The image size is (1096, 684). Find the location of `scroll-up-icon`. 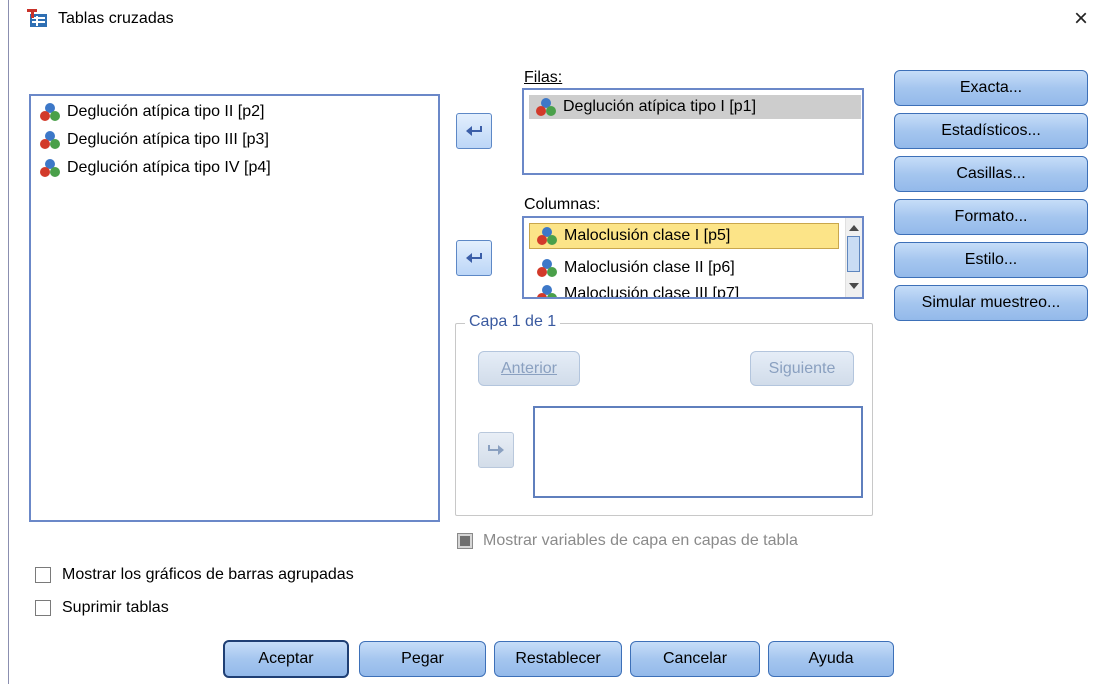

scroll-up-icon is located at coordinates (853, 227).